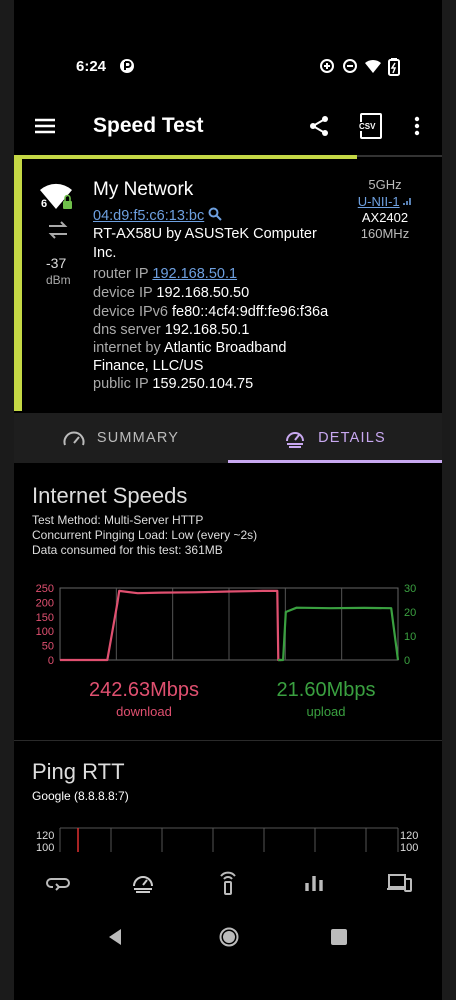 This screenshot has height=1000, width=456. I want to click on network-progress-bar, so click(189, 157).